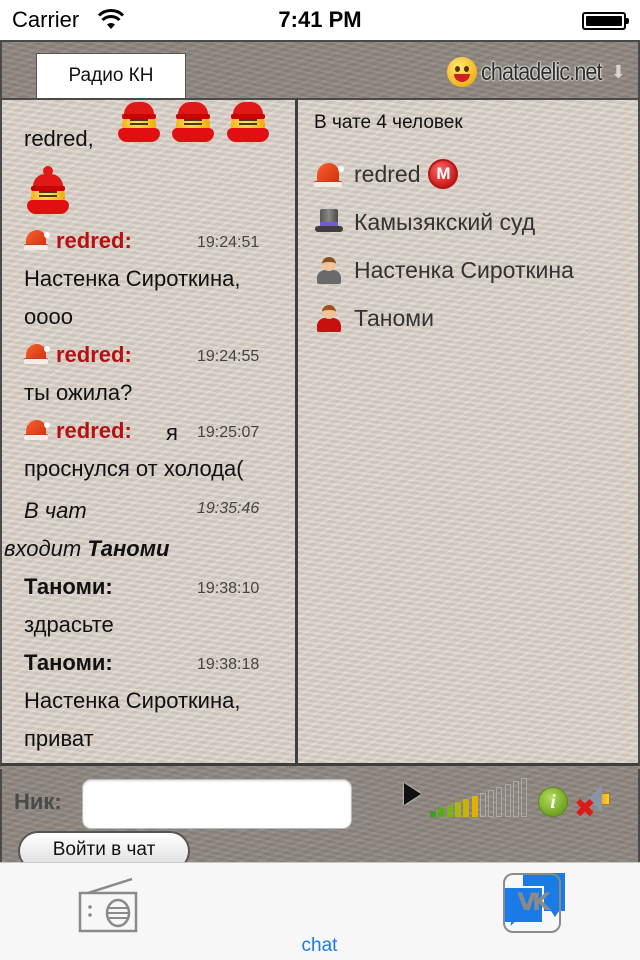 This screenshot has height=960, width=640. What do you see at coordinates (48, 316) in the screenshot?
I see `message-text: оооо` at bounding box center [48, 316].